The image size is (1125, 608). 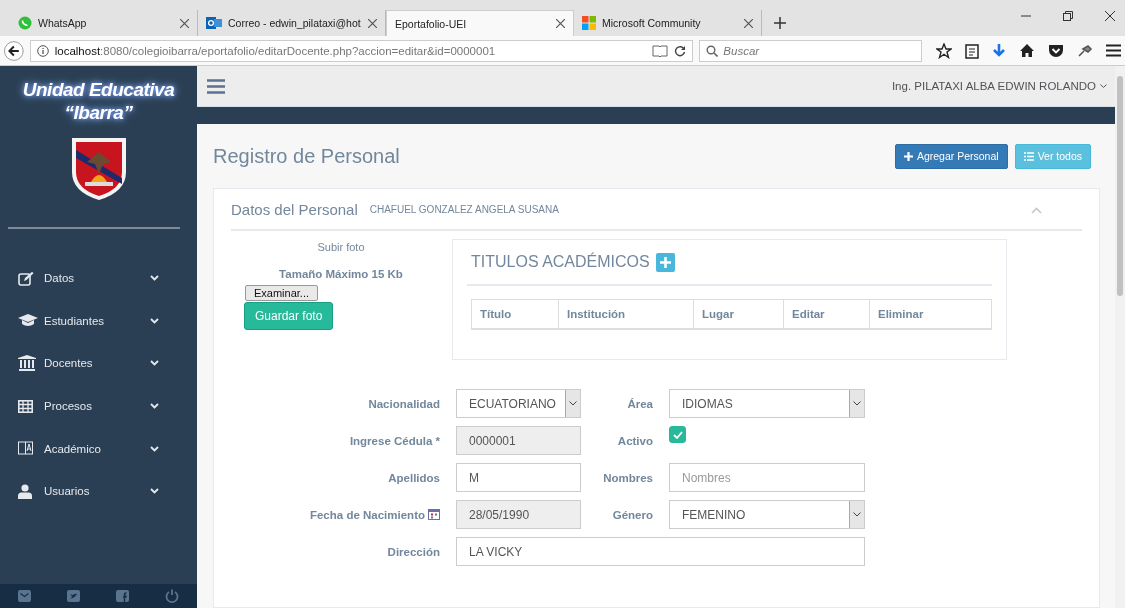 I want to click on section-heading: TITULOS ACADÉMICOS, so click(x=560, y=262).